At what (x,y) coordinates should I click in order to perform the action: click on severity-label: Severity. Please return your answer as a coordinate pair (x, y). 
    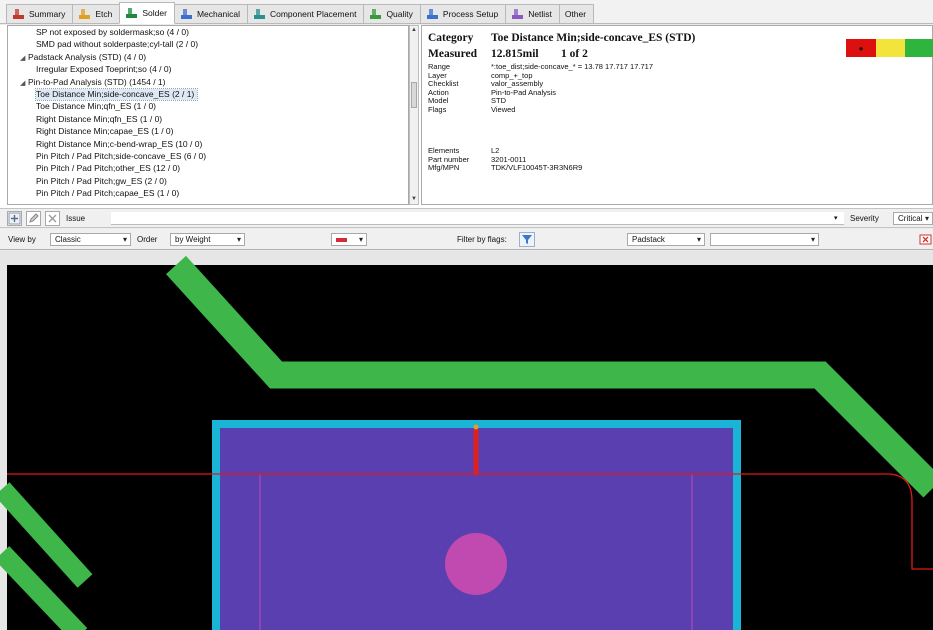
    Looking at the image, I should click on (864, 218).